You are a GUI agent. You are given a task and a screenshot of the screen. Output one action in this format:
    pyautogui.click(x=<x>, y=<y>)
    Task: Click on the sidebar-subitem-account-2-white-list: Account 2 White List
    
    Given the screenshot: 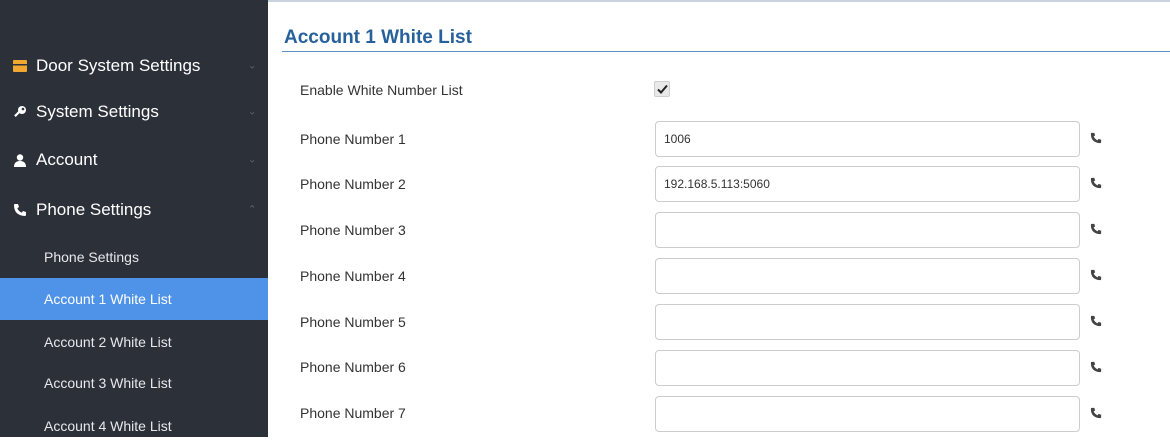 What is the action you would take?
    pyautogui.click(x=134, y=342)
    